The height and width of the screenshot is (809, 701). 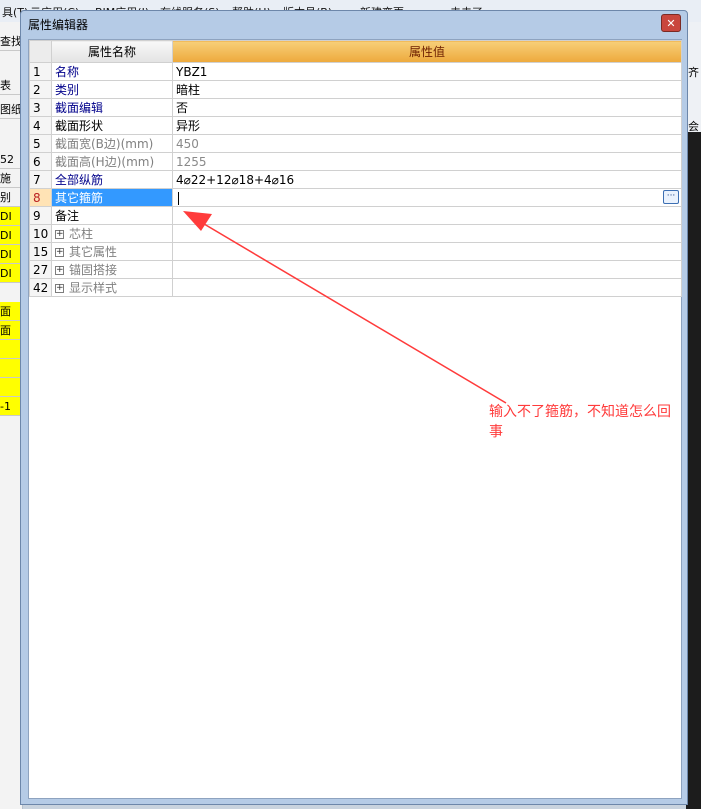 What do you see at coordinates (350, 310) in the screenshot?
I see `arrow-line` at bounding box center [350, 310].